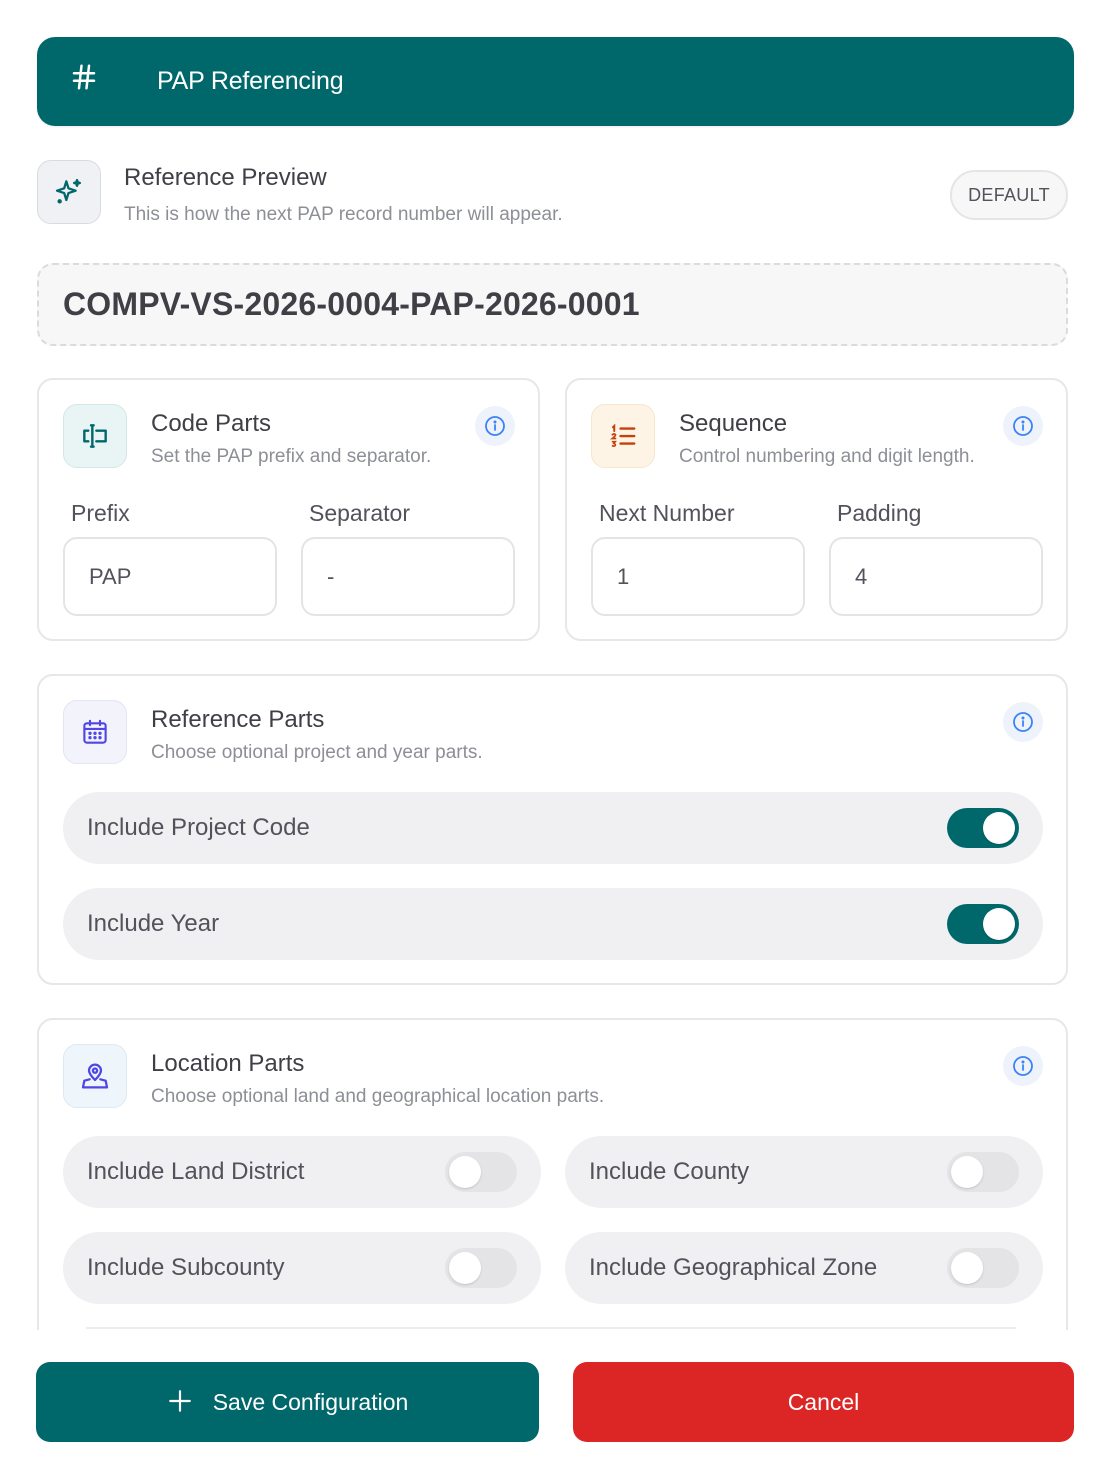  I want to click on toggle-row-land-district: Include Land District, so click(302, 1172).